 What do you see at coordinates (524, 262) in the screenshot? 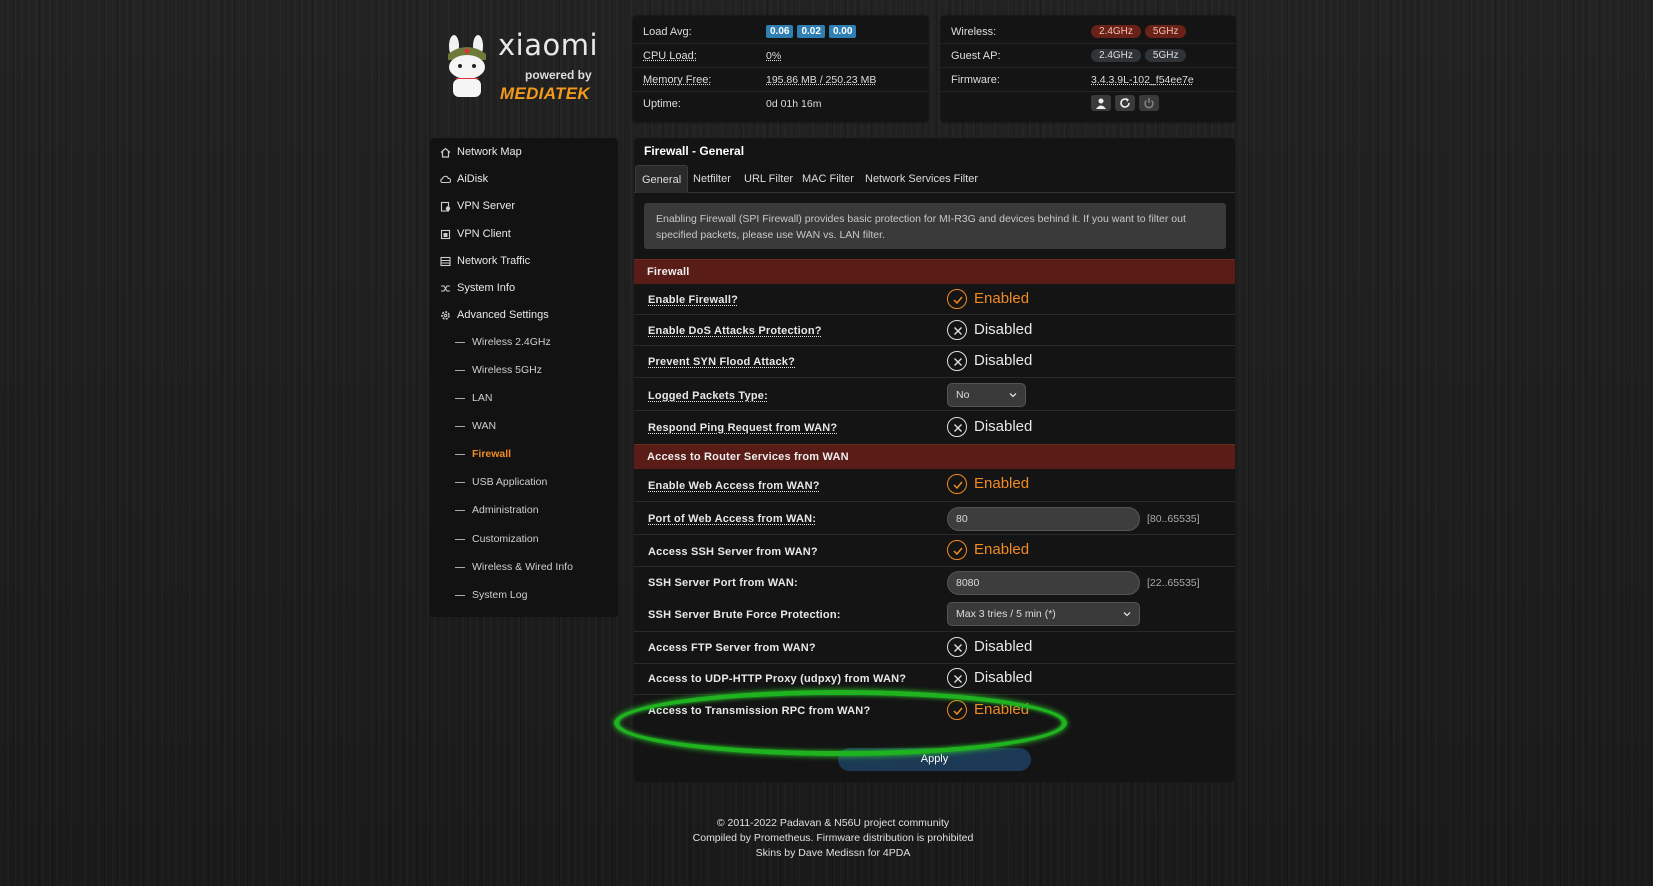
I see `sidebar-item-network-traffic: Network Traffic` at bounding box center [524, 262].